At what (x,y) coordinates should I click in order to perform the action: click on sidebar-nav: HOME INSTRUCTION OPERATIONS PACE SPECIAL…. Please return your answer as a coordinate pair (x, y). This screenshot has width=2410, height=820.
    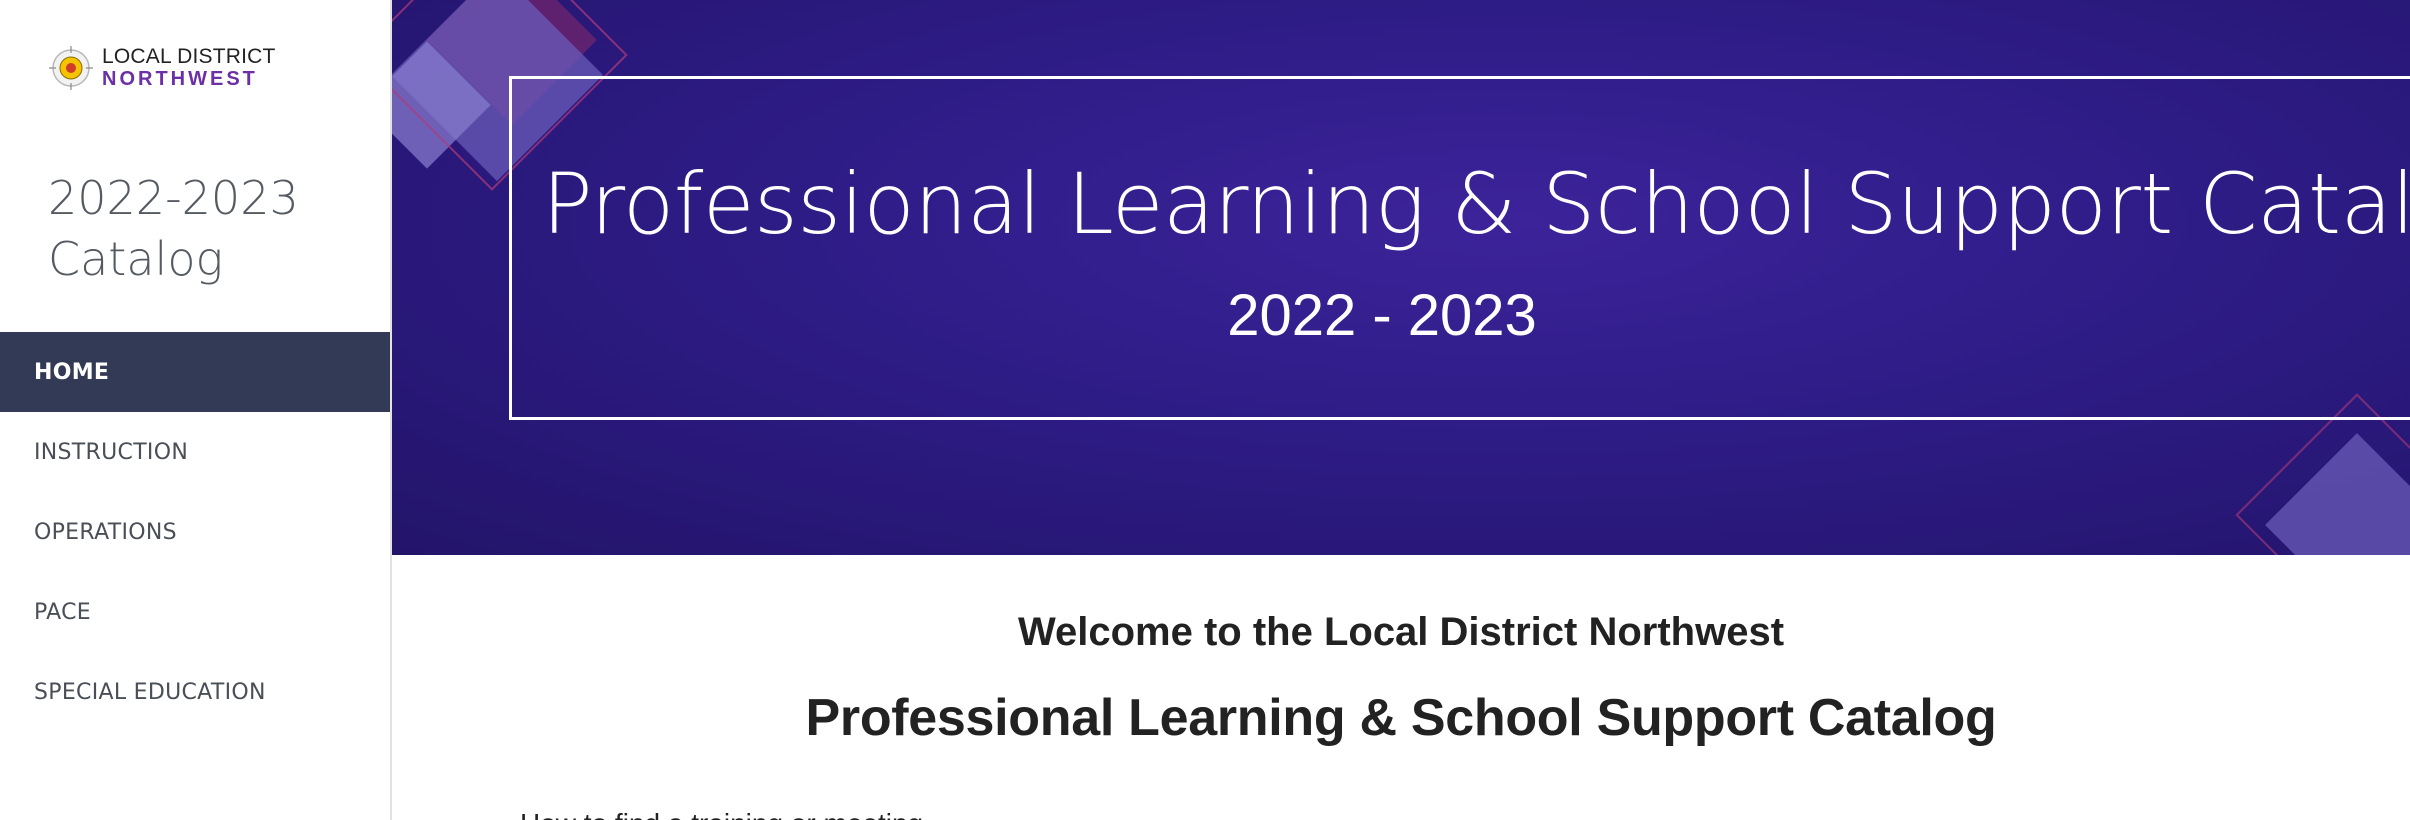
    Looking at the image, I should click on (195, 532).